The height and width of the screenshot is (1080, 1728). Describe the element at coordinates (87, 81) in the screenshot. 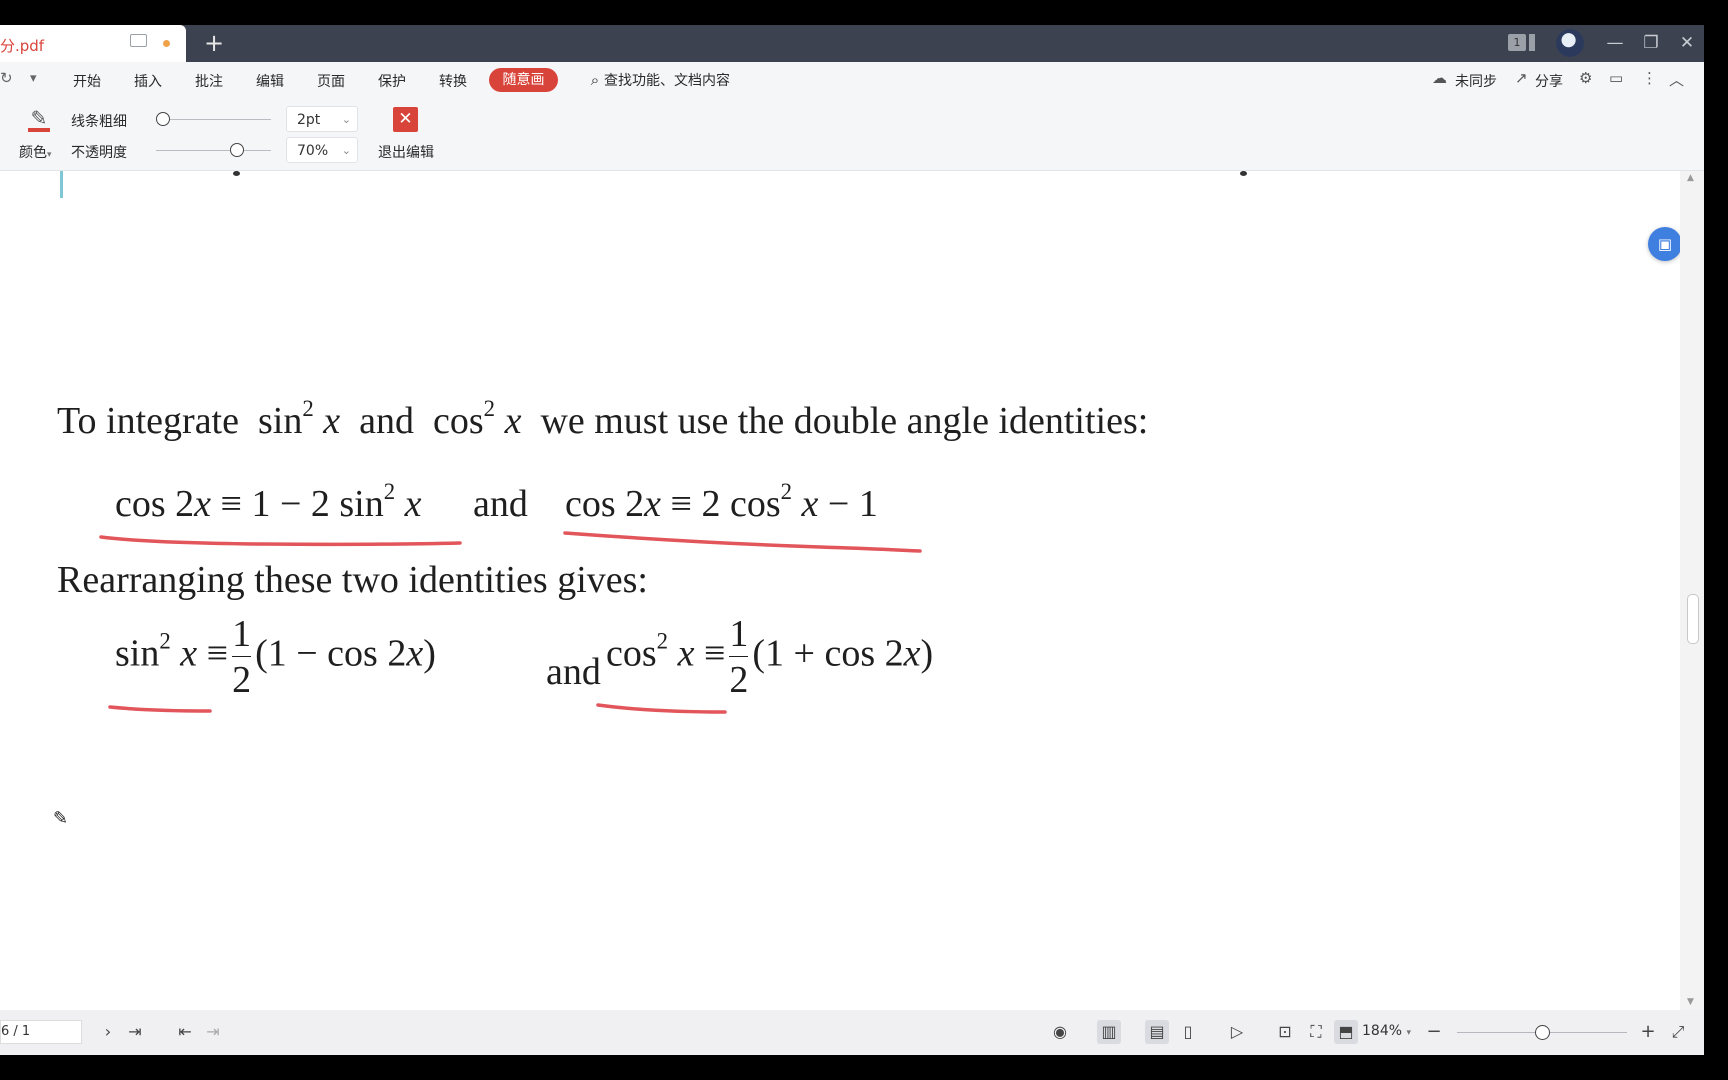

I see `menu-item-start: 开始` at that location.